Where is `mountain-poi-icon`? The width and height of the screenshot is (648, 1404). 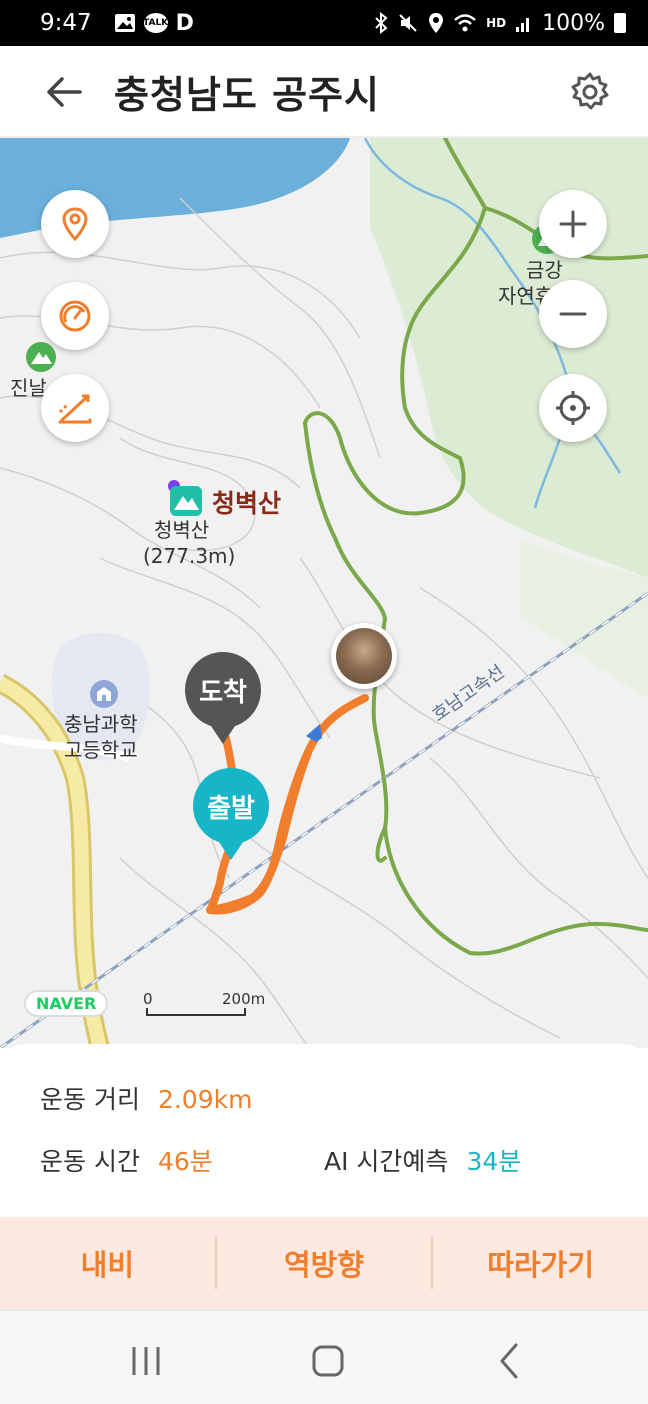
mountain-poi-icon is located at coordinates (41, 357).